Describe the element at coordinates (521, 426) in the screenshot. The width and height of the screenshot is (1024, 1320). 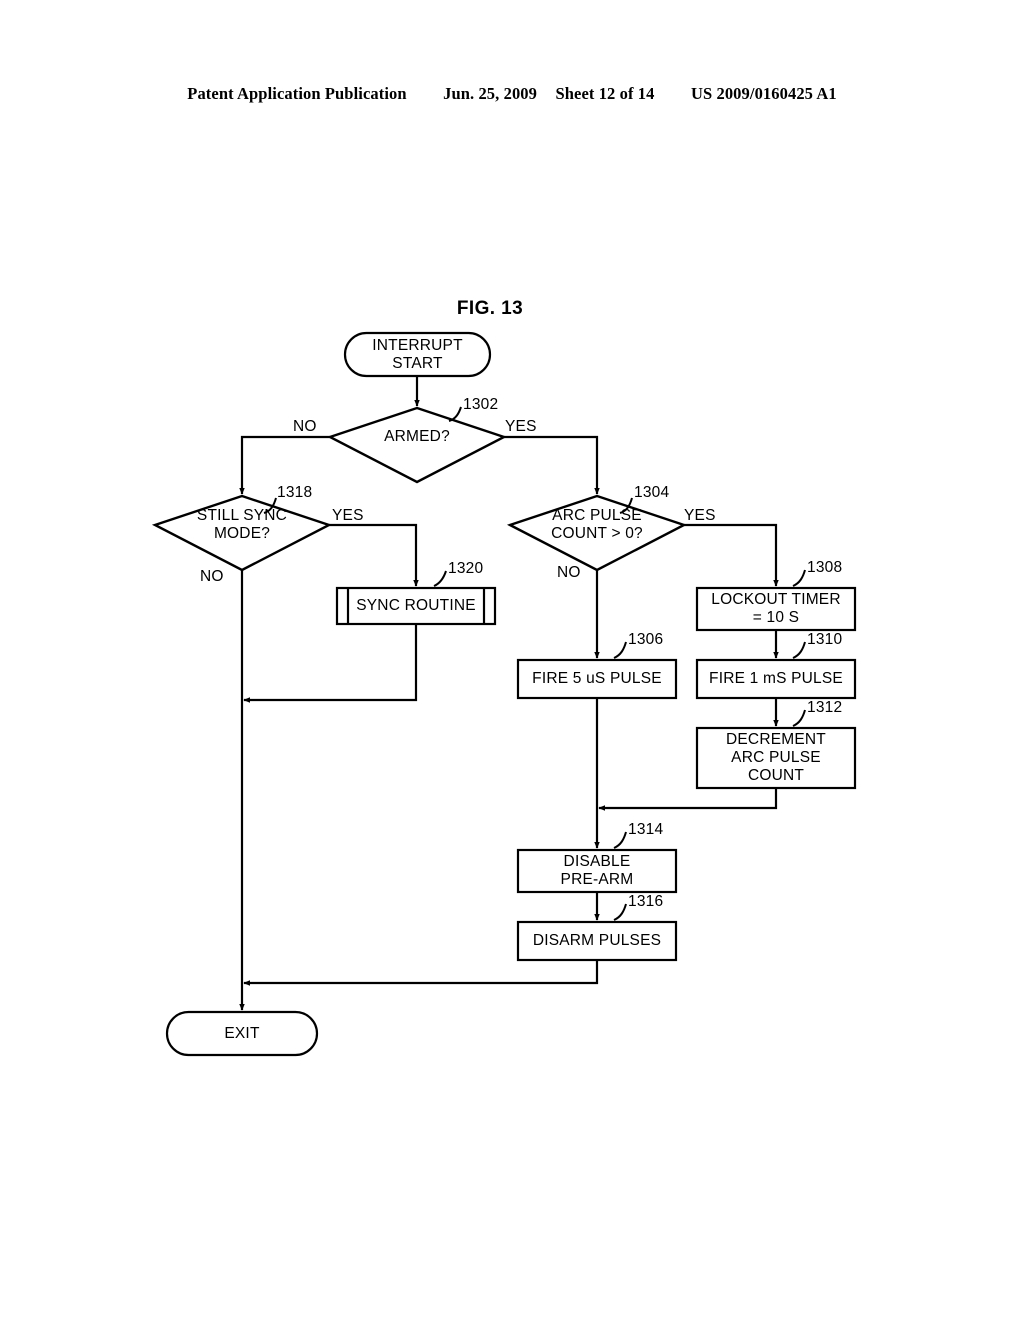
I see `edge-label-armed-yes: YES` at that location.